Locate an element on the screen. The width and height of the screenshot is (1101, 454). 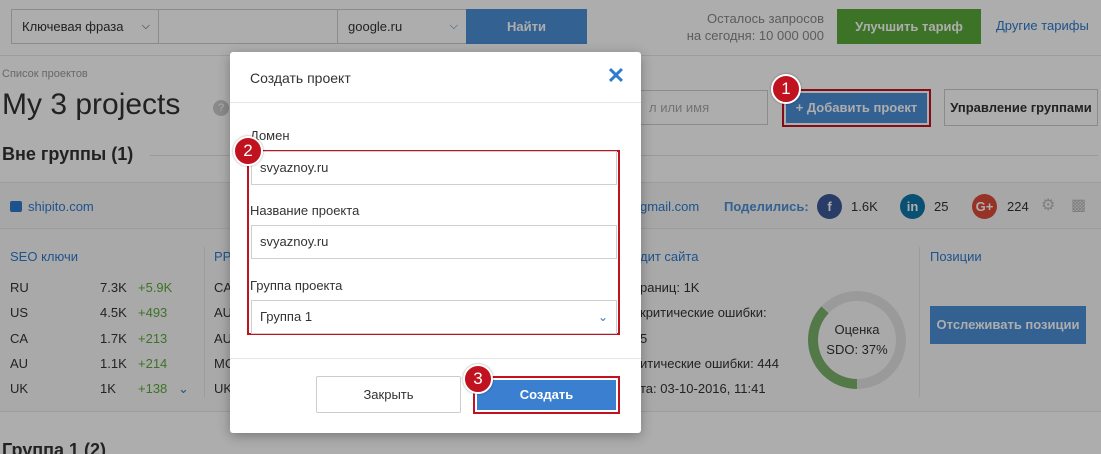
project-name-label: Название проекта is located at coordinates (305, 210).